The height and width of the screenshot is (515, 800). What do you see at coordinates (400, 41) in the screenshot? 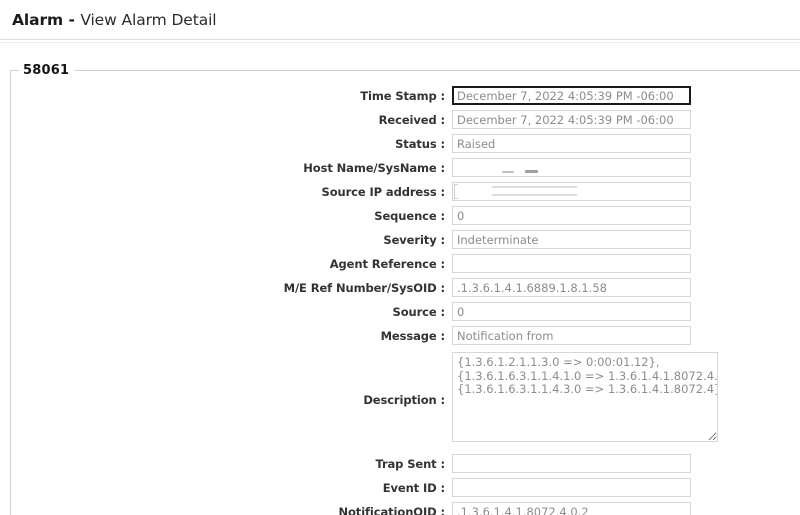
I see `header-divider` at bounding box center [400, 41].